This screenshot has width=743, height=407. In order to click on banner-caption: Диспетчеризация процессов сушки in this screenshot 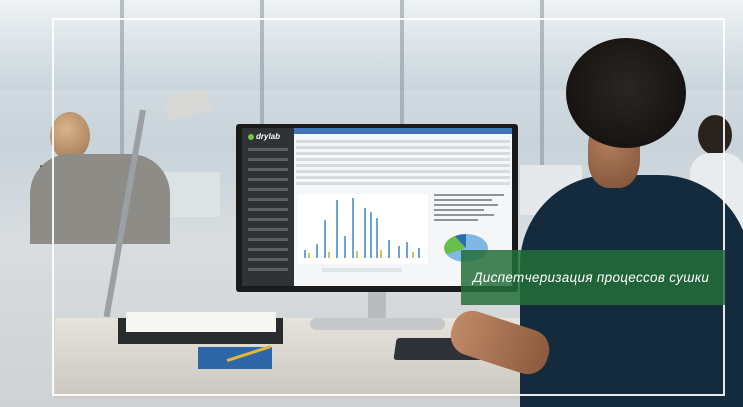, I will do `click(591, 277)`.